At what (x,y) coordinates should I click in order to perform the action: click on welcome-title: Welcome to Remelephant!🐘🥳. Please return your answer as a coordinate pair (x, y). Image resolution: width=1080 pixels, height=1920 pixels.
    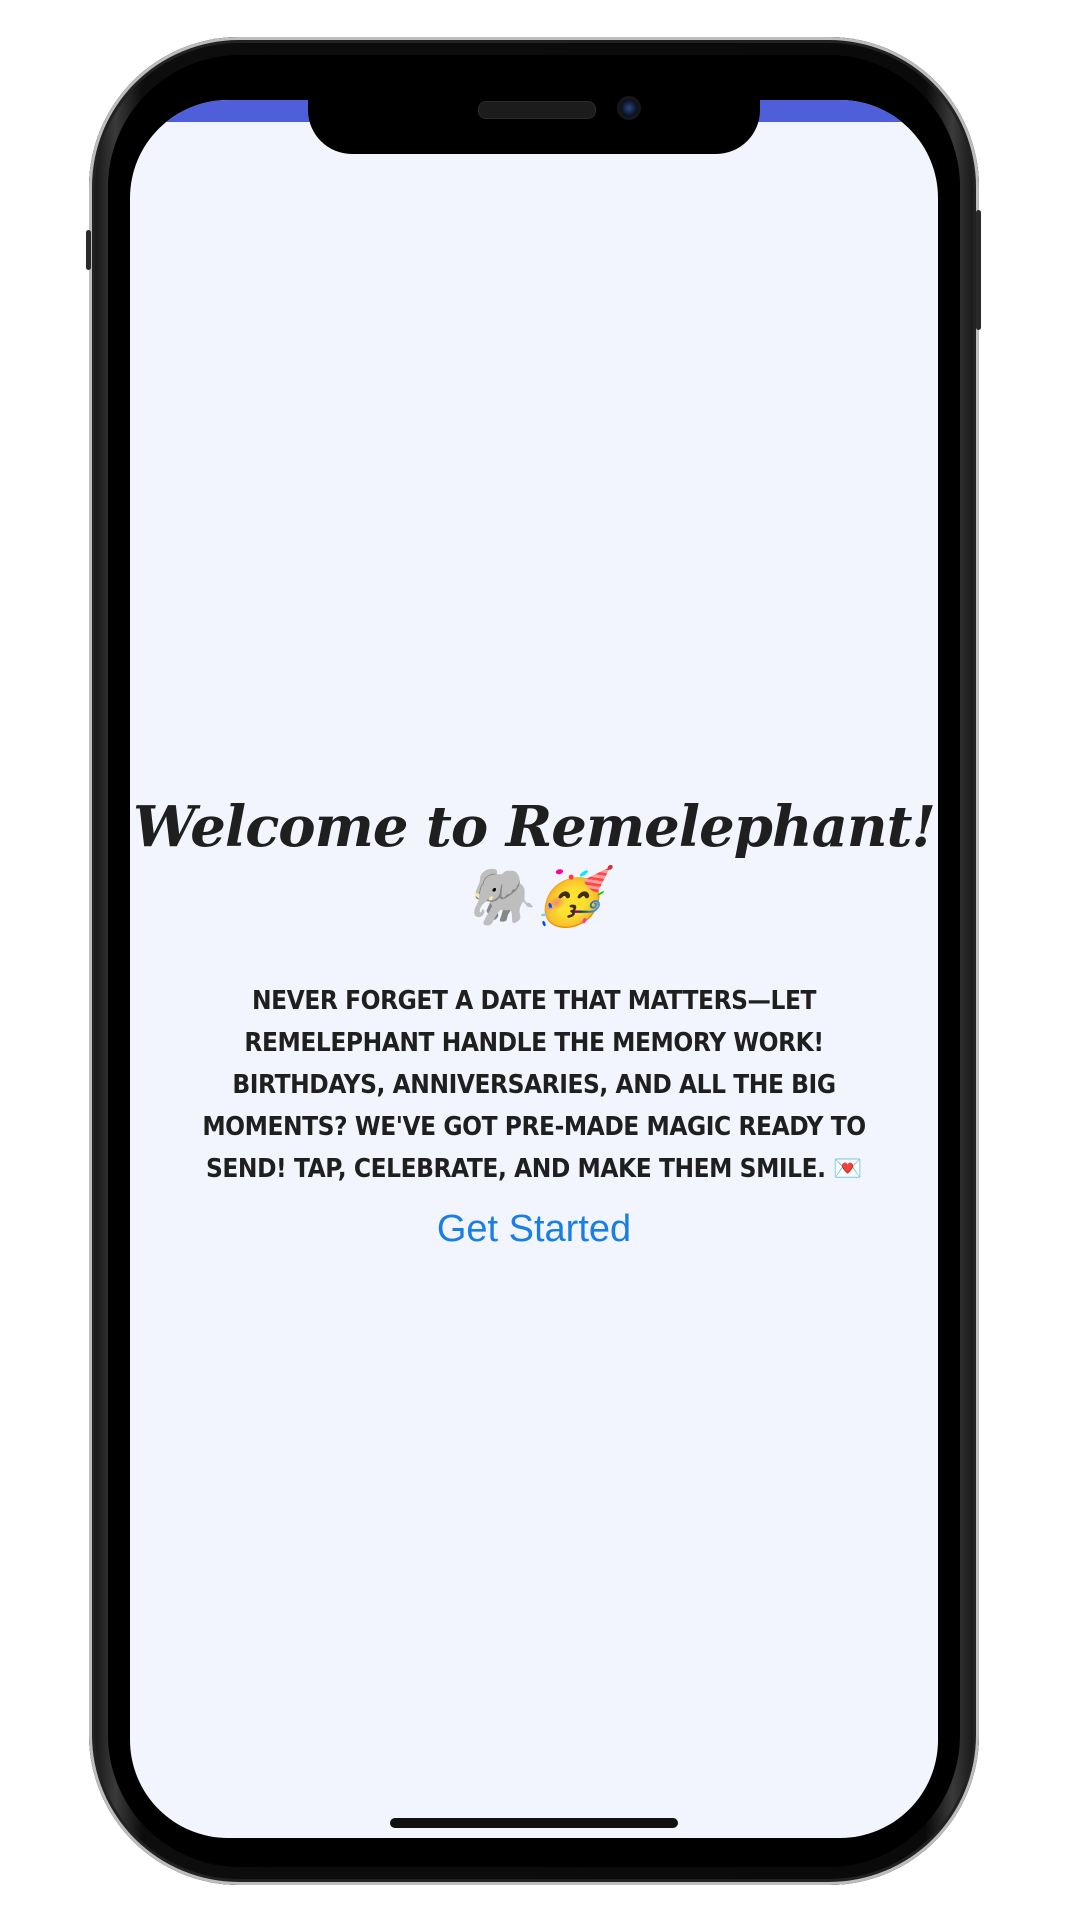
    Looking at the image, I should click on (534, 862).